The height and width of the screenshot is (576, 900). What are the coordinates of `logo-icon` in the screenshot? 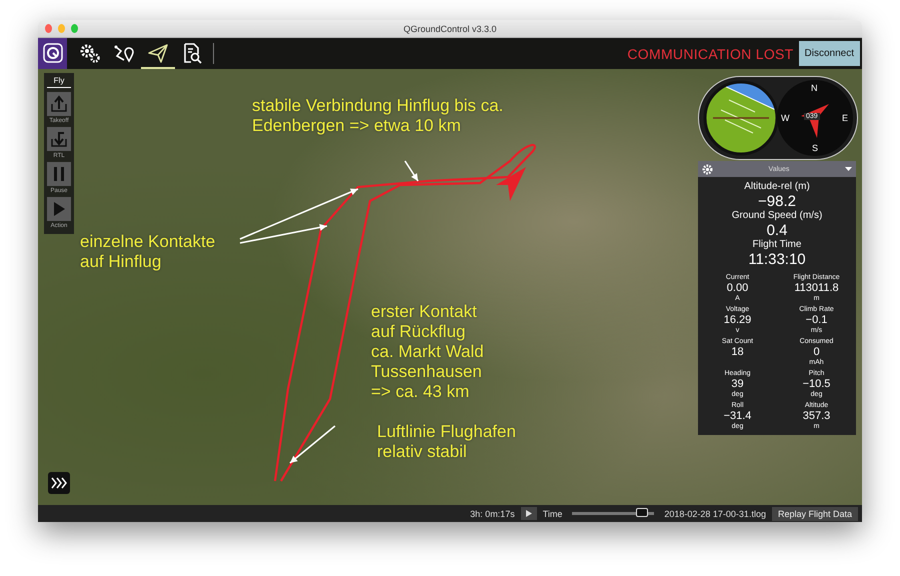 It's located at (52, 52).